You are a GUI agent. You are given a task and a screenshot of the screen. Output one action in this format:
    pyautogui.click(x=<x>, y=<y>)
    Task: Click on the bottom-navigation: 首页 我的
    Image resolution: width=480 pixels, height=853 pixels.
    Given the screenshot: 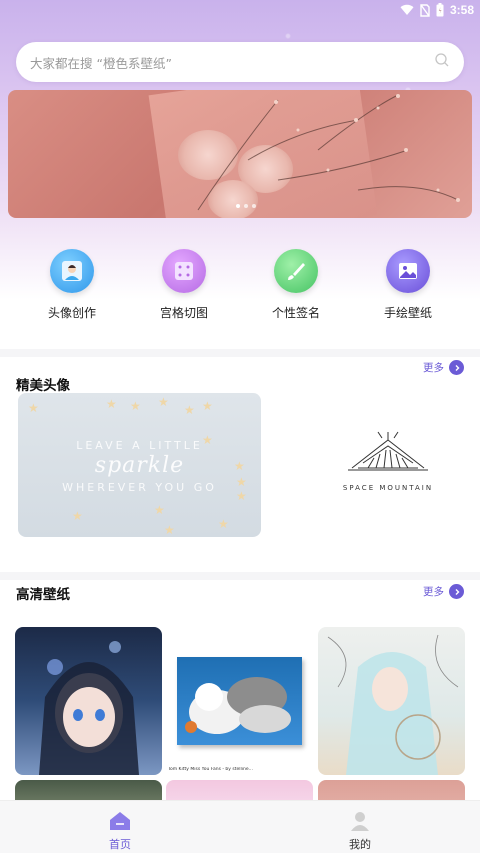 What is the action you would take?
    pyautogui.click(x=240, y=826)
    